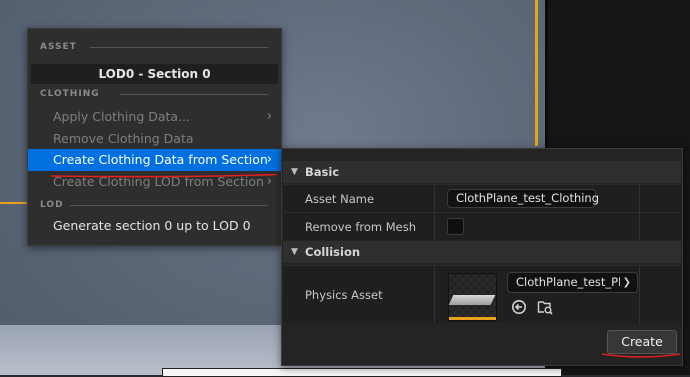 The image size is (690, 377). Describe the element at coordinates (322, 172) in the screenshot. I see `category-label: Basic` at that location.